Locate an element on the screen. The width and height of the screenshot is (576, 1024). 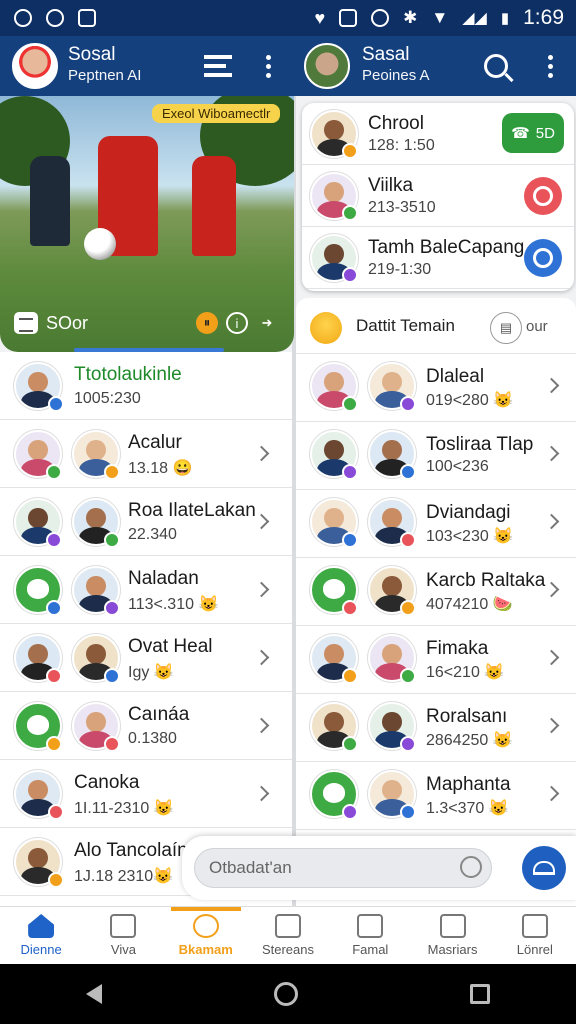
nav-label: Famal is located at coordinates (370, 949).